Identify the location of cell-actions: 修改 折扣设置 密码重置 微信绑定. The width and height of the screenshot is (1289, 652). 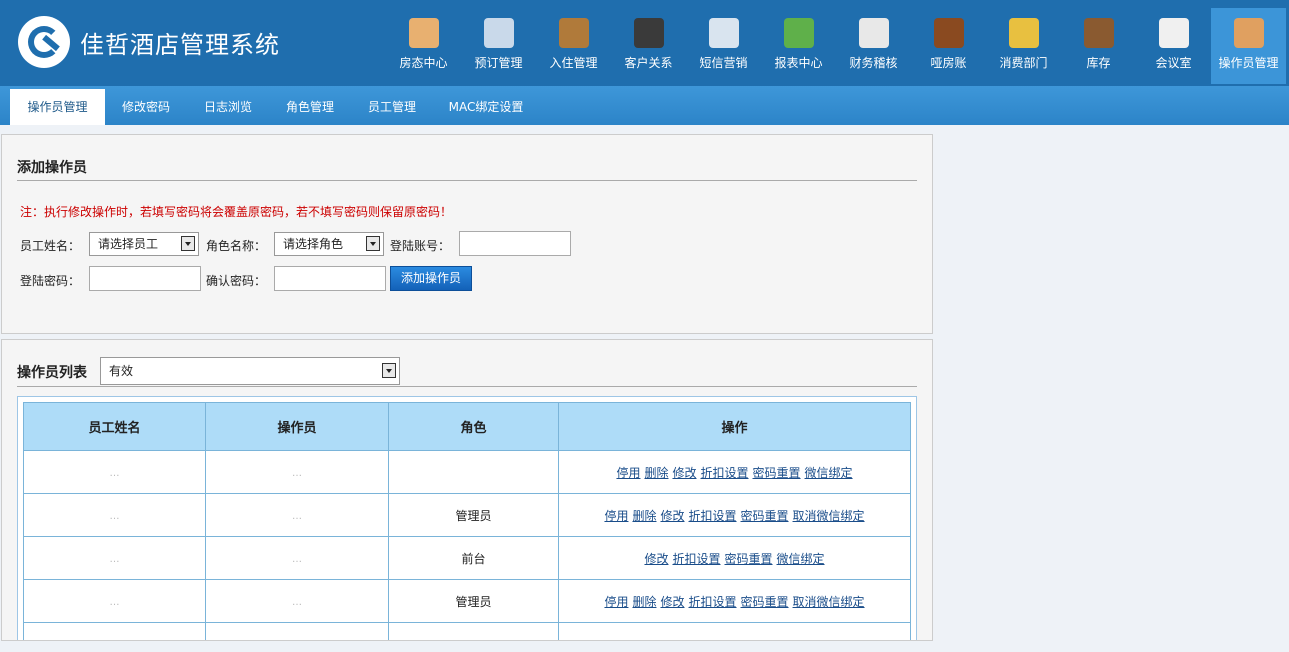
(734, 558).